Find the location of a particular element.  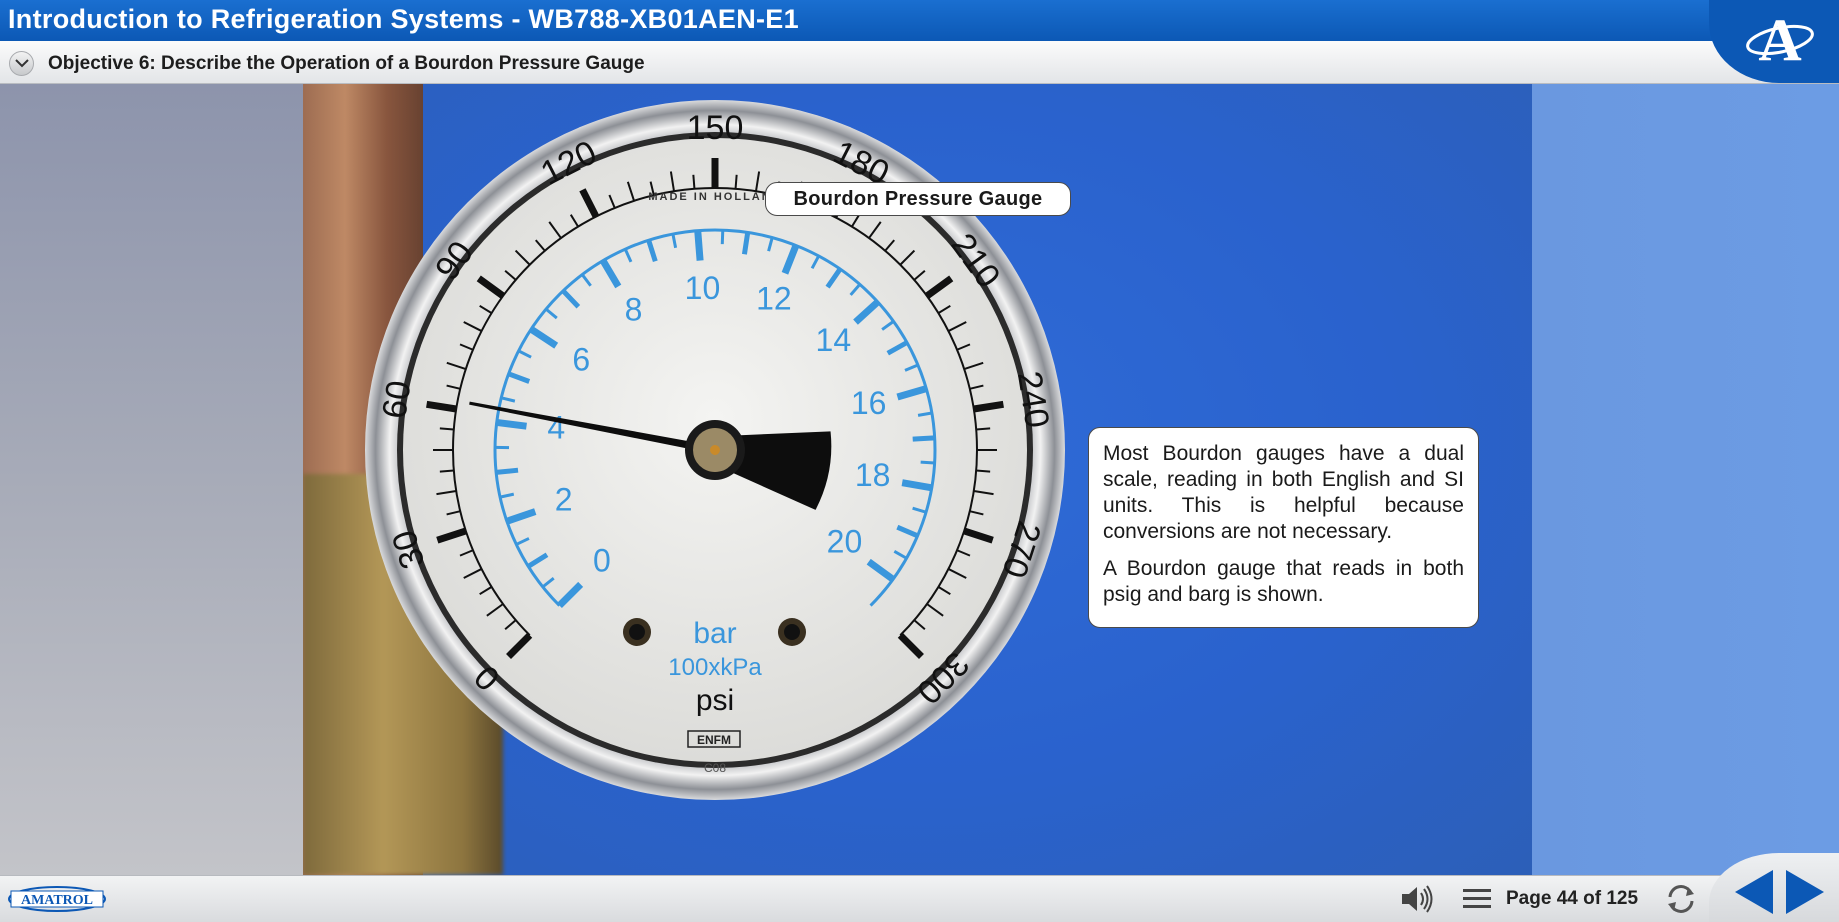

bar-tick-label: 16 is located at coordinates (869, 403).